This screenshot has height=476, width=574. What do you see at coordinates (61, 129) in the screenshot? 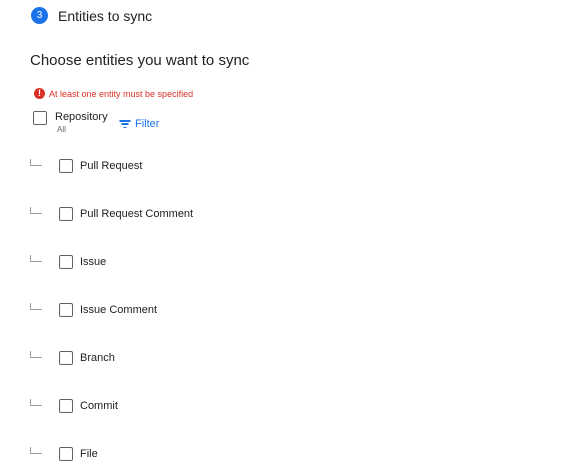
I see `repository-sublabel: All` at bounding box center [61, 129].